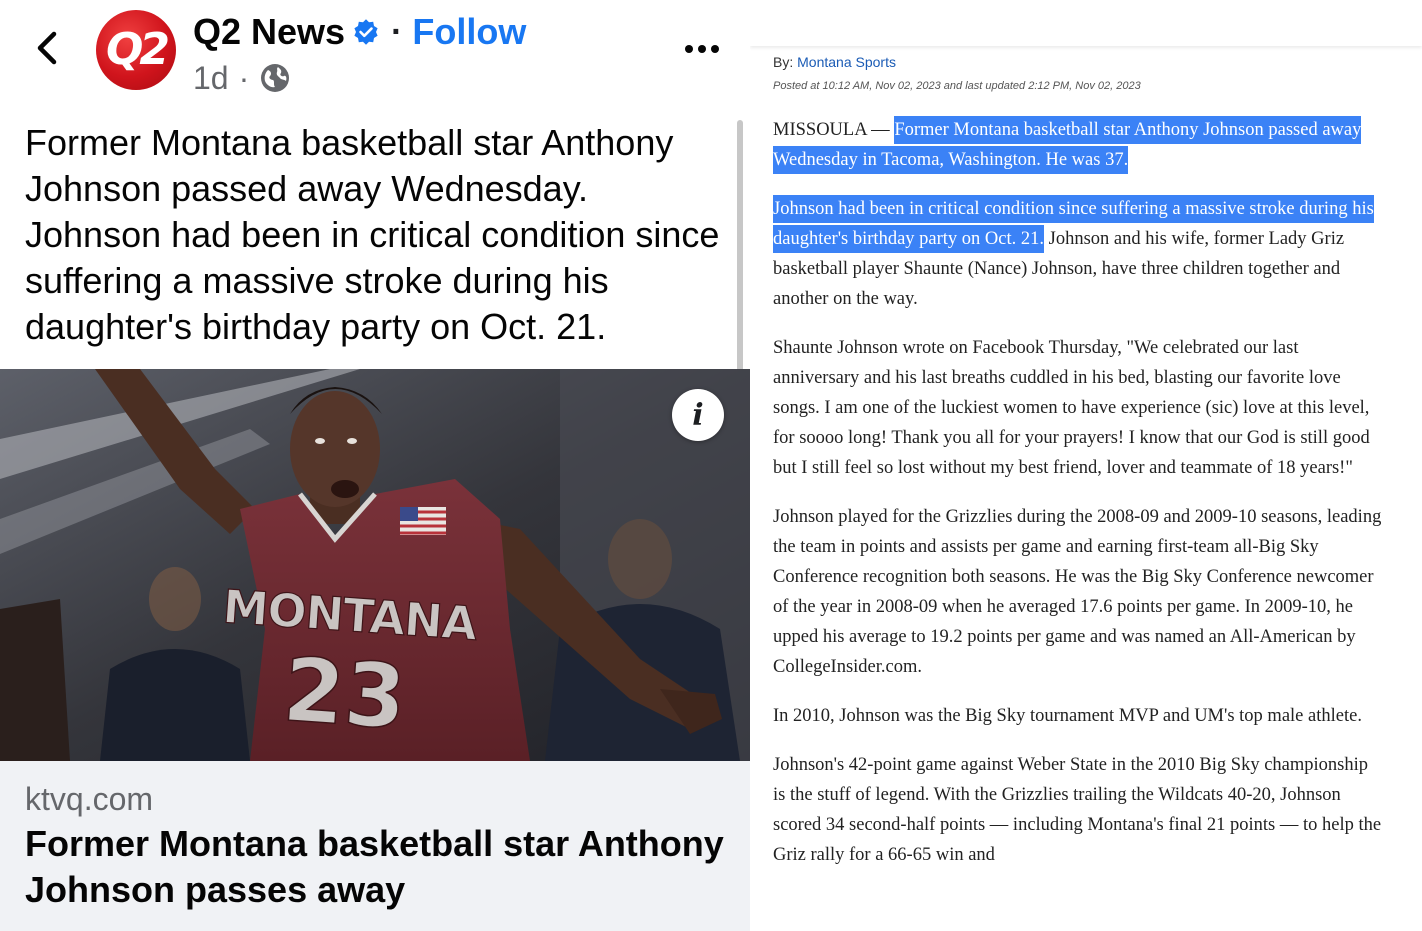  Describe the element at coordinates (275, 78) in the screenshot. I see `globe-icon` at that location.